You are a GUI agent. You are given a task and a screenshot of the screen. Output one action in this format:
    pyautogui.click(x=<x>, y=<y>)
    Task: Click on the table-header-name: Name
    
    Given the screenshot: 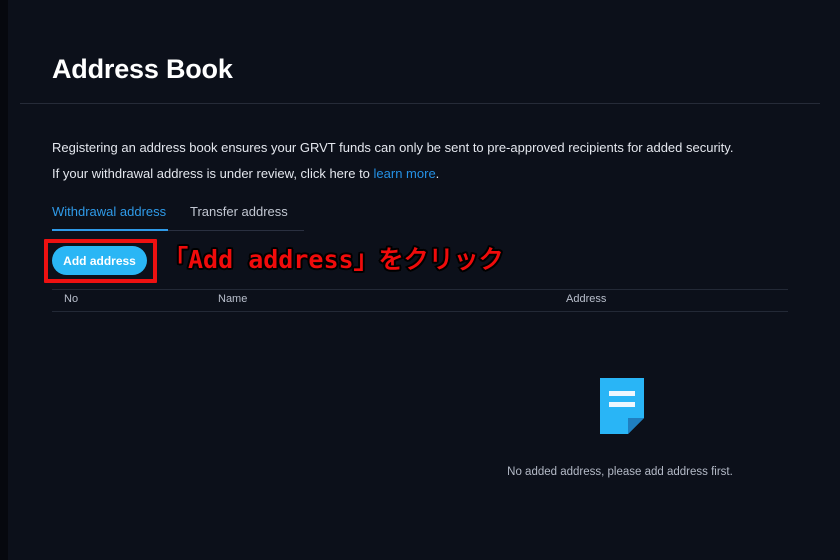 What is the action you would take?
    pyautogui.click(x=233, y=299)
    